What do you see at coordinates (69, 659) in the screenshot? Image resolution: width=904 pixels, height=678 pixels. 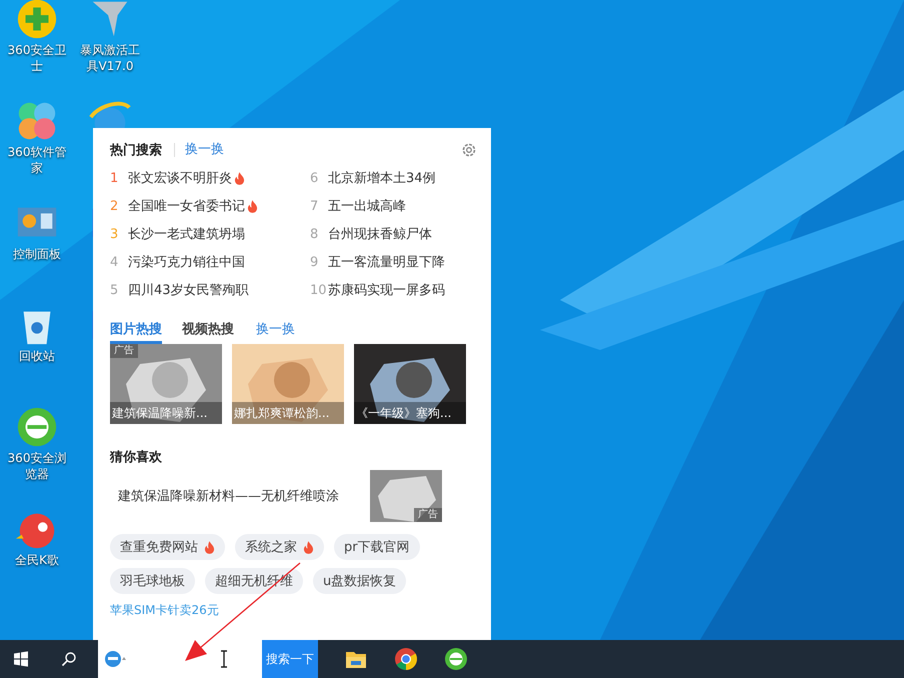 I see `search-icon` at bounding box center [69, 659].